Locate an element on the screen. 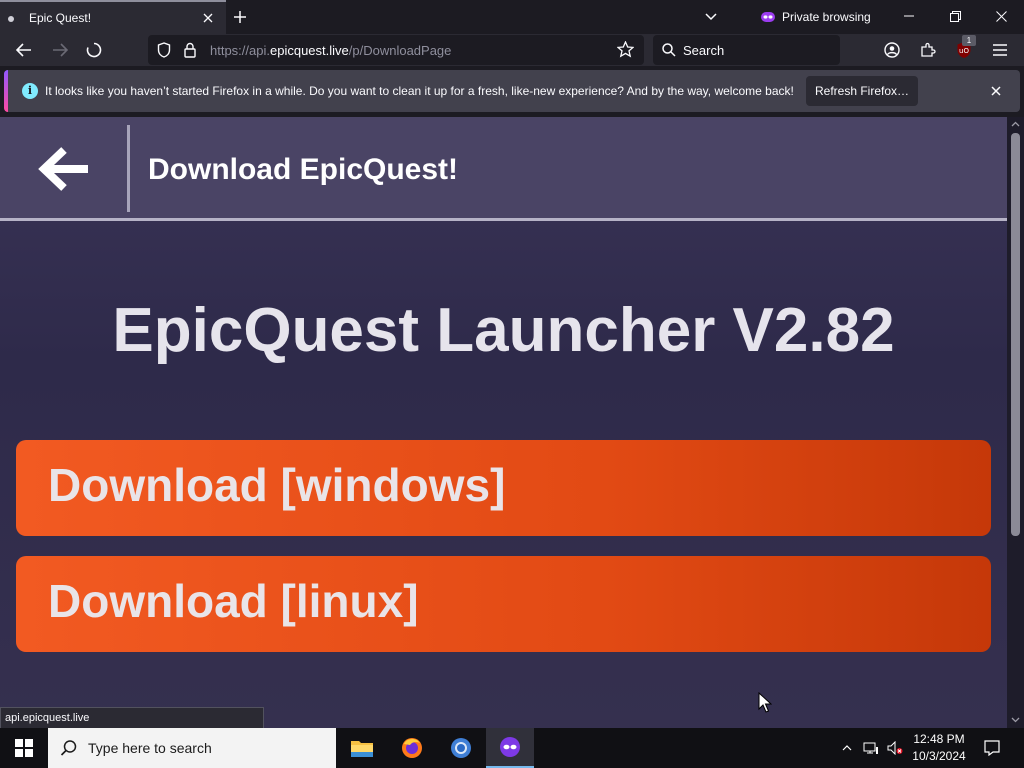 Image resolution: width=1024 pixels, height=768 pixels. list-all-tabs-icon is located at coordinates (711, 17).